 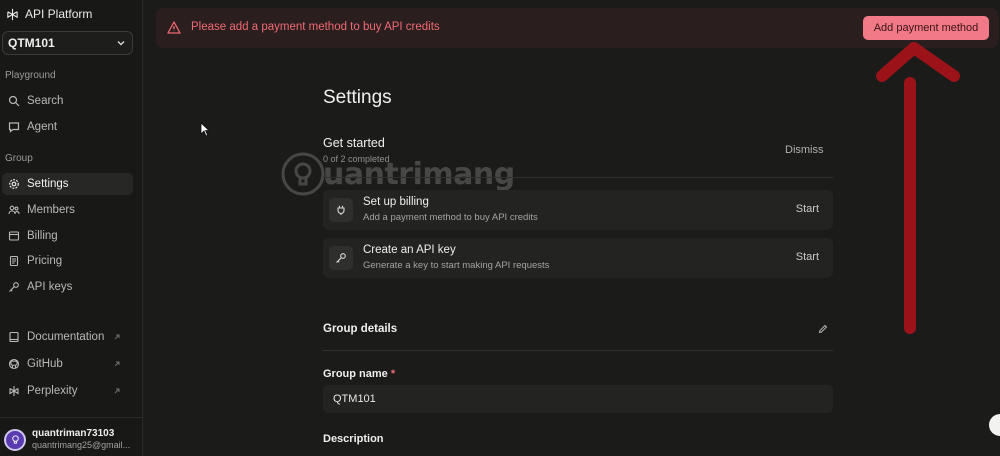 What do you see at coordinates (121, 43) in the screenshot?
I see `chevron-down-icon` at bounding box center [121, 43].